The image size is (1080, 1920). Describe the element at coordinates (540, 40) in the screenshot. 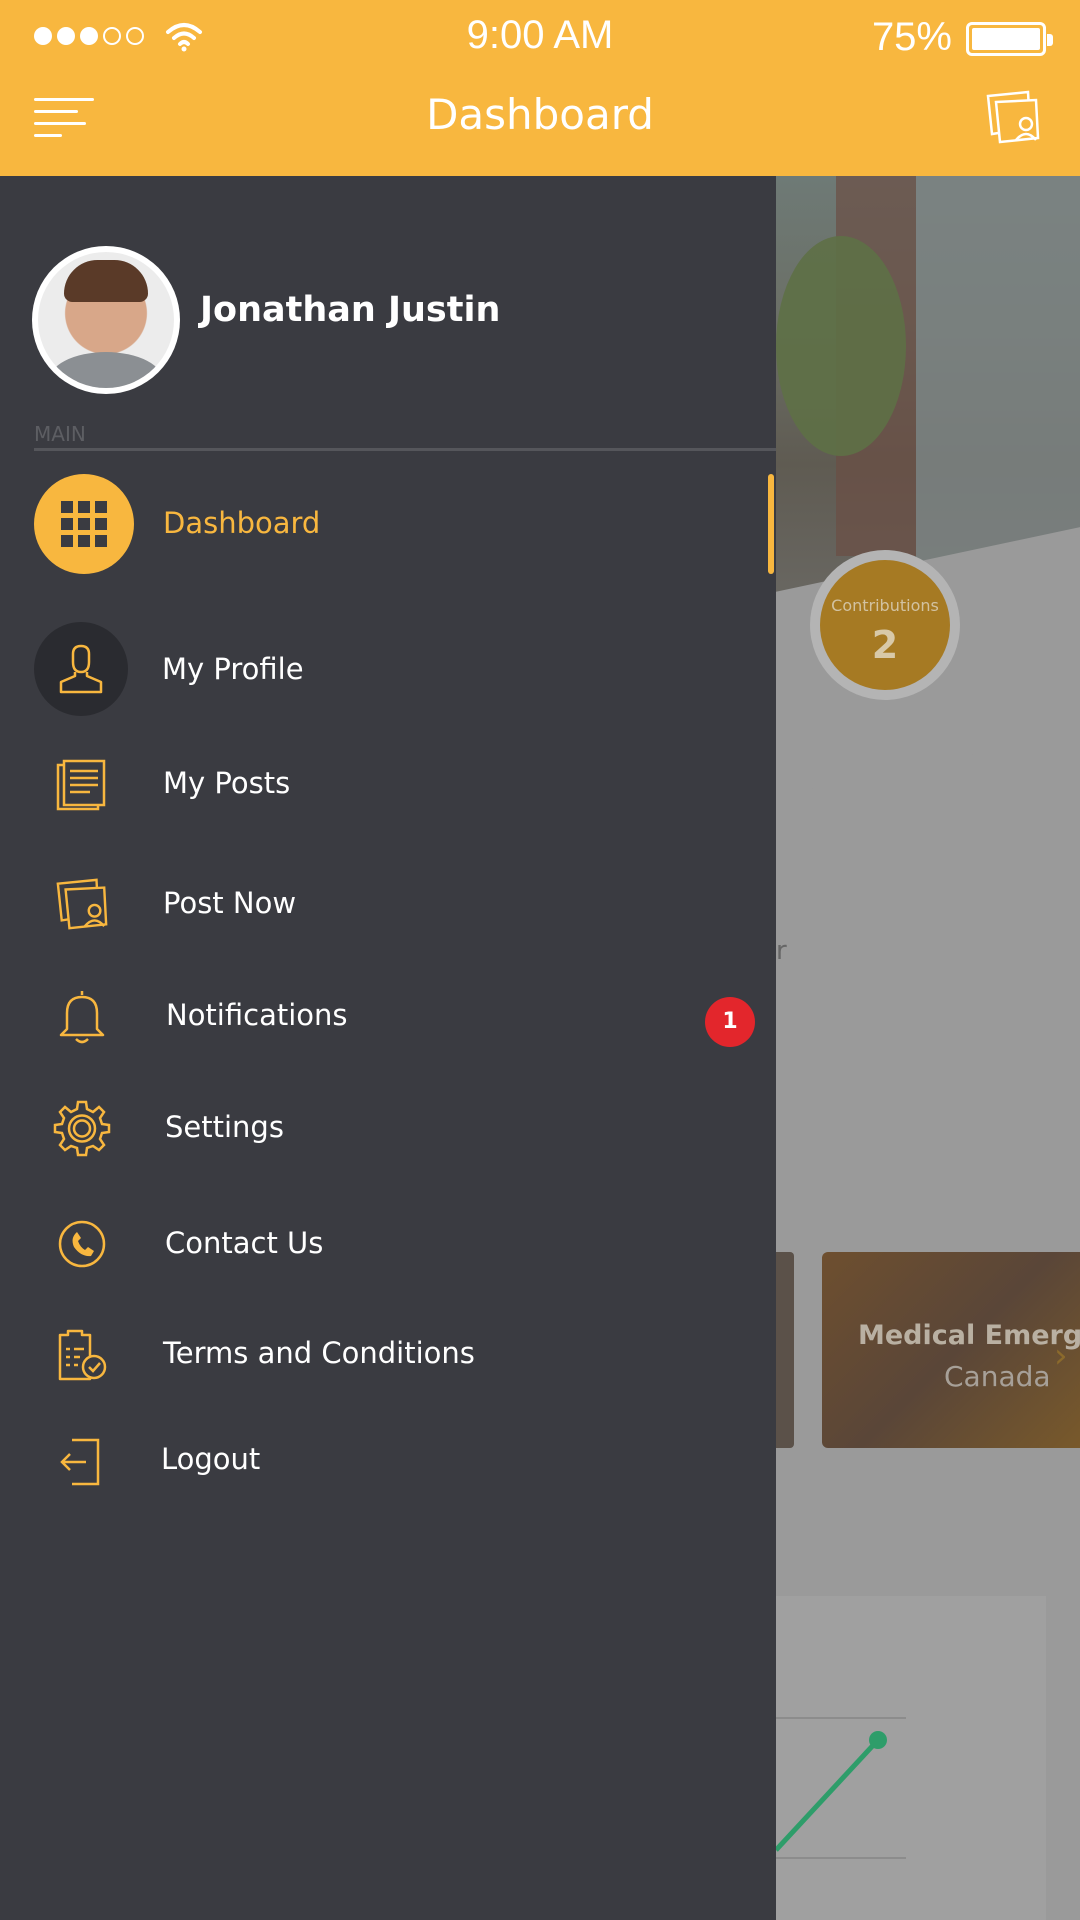

I see `status-bar: 9:00 AM 75%` at that location.